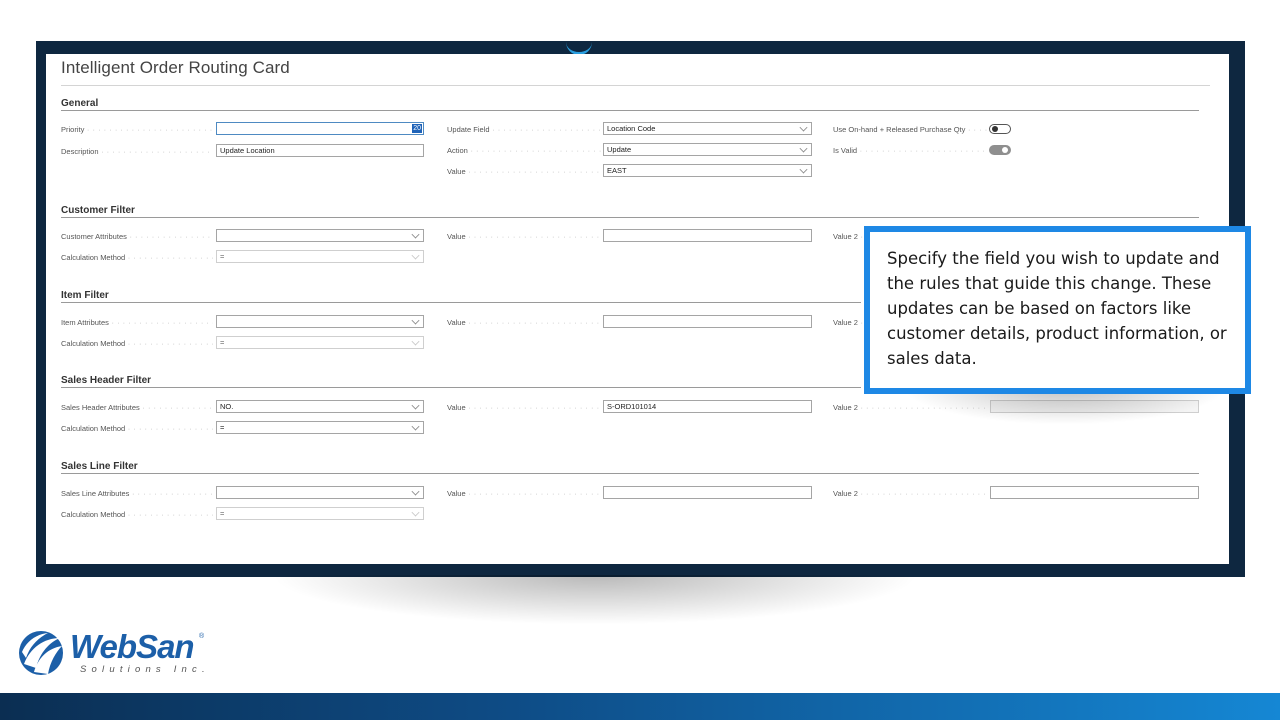 The image size is (1280, 720). Describe the element at coordinates (595, 600) in the screenshot. I see `frame-shadow` at that location.